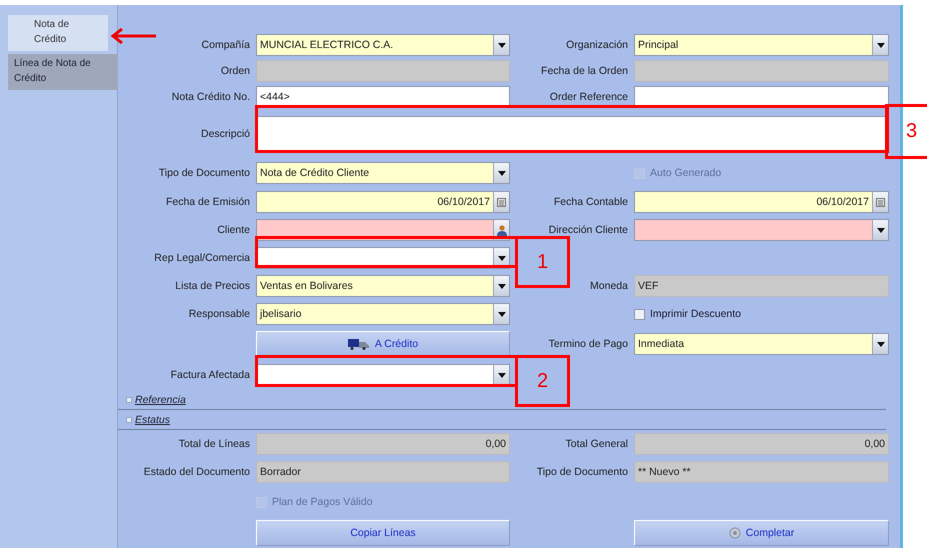 This screenshot has width=927, height=548. Describe the element at coordinates (501, 230) in the screenshot. I see `person-icon` at that location.